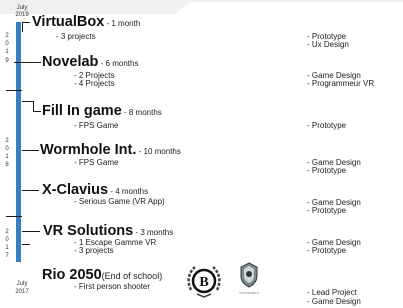 The height and width of the screenshot is (308, 403). I want to click on project-duration: - 6 months, so click(118, 63).